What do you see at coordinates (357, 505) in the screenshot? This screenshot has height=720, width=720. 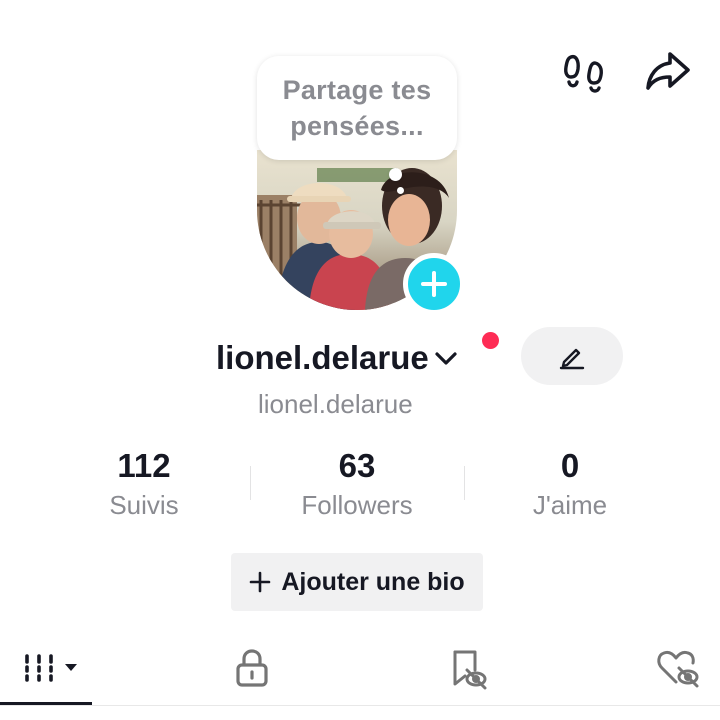 I see `followers-label: Followers` at bounding box center [357, 505].